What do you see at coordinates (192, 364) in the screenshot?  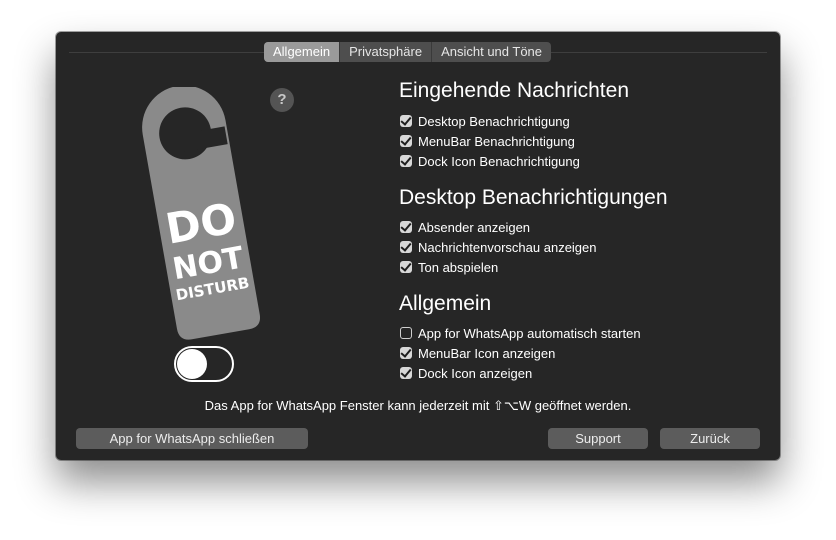 I see `toggle-knob` at bounding box center [192, 364].